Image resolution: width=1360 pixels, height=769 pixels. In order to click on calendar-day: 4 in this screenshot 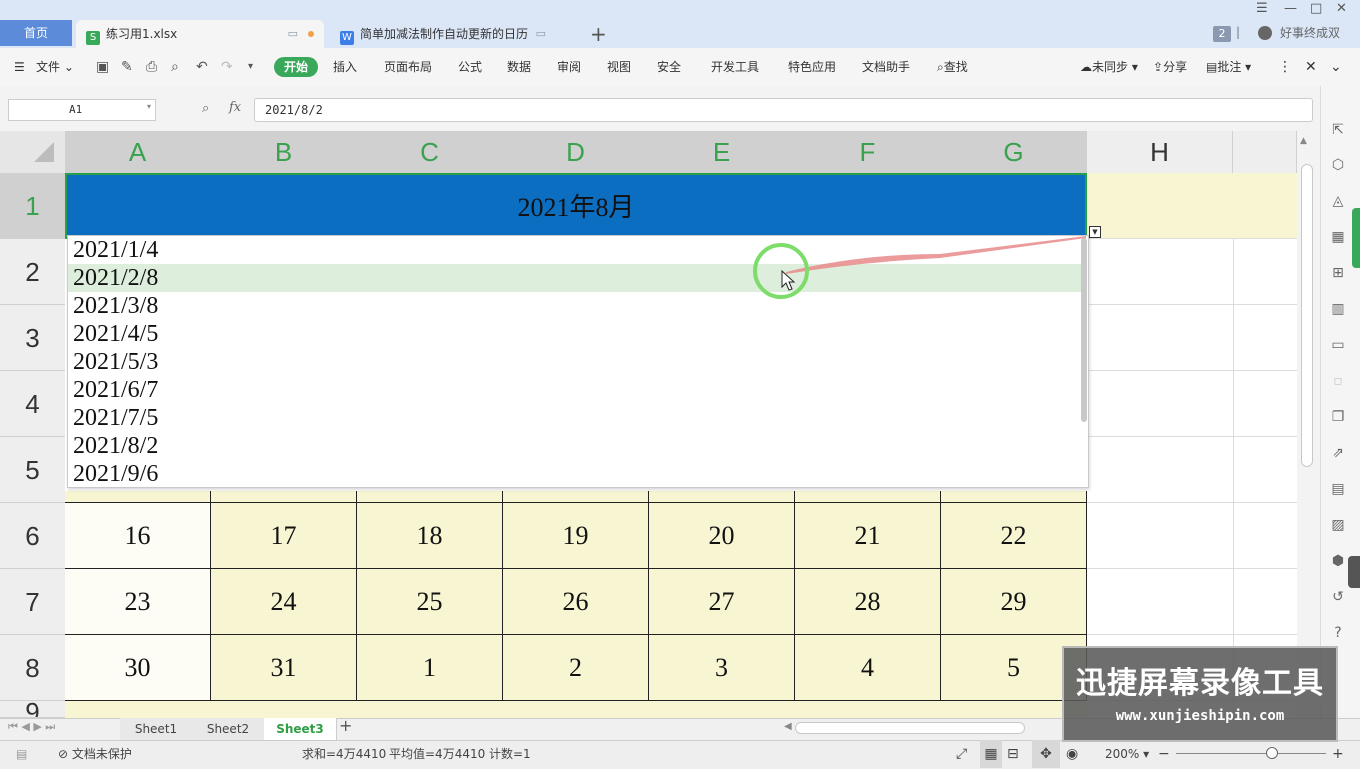, I will do `click(868, 668)`.